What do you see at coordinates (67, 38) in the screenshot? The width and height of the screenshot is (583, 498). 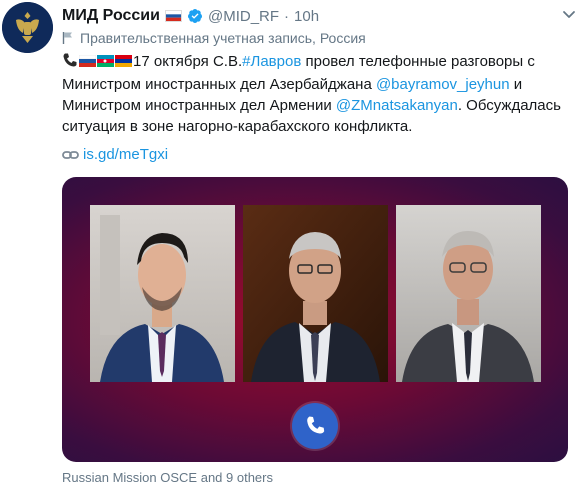 I see `flag-outline-icon` at bounding box center [67, 38].